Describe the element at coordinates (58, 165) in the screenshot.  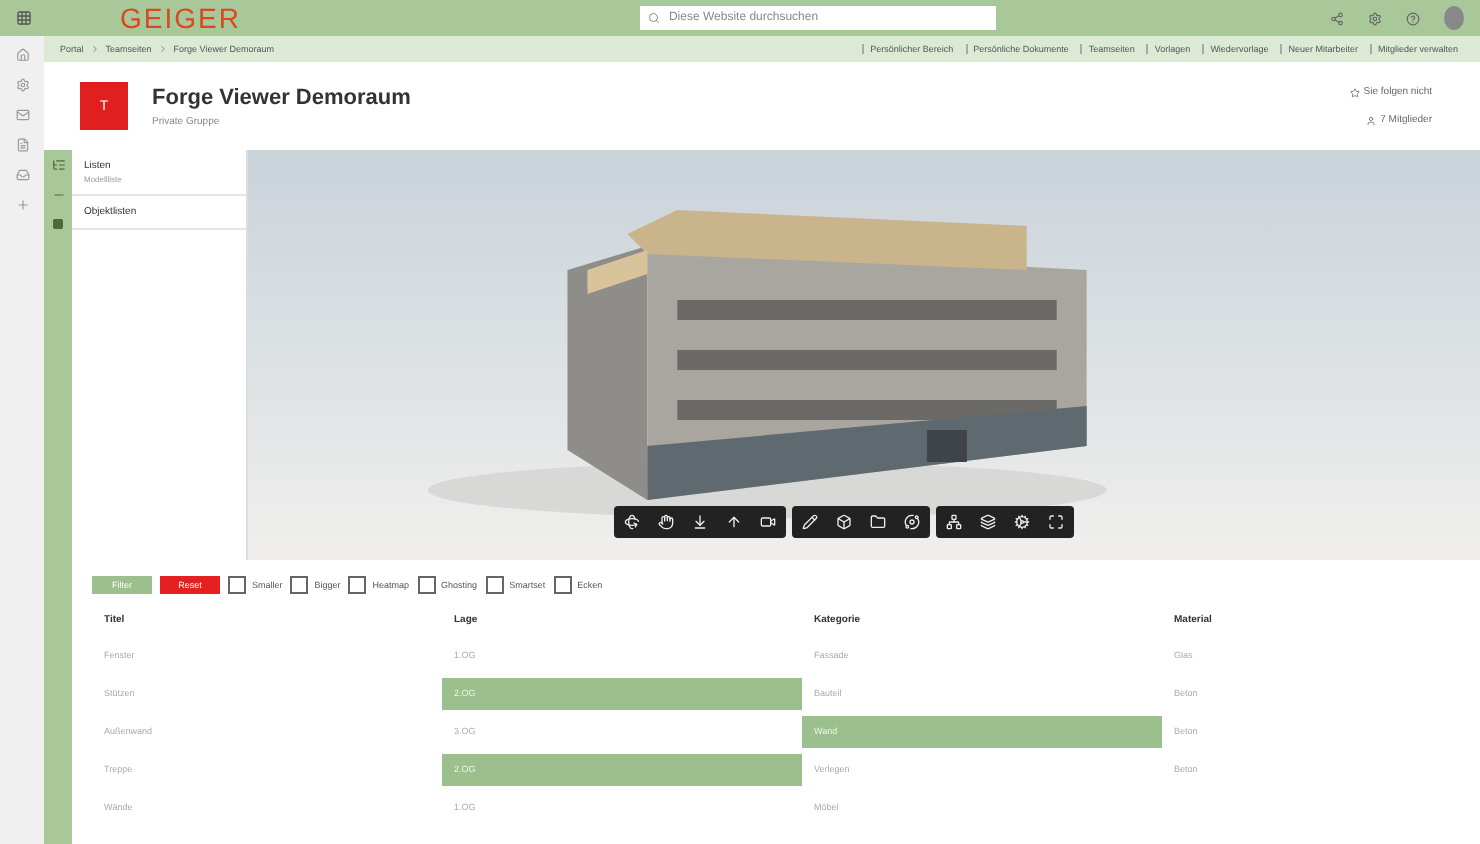
I see `tree-icon` at that location.